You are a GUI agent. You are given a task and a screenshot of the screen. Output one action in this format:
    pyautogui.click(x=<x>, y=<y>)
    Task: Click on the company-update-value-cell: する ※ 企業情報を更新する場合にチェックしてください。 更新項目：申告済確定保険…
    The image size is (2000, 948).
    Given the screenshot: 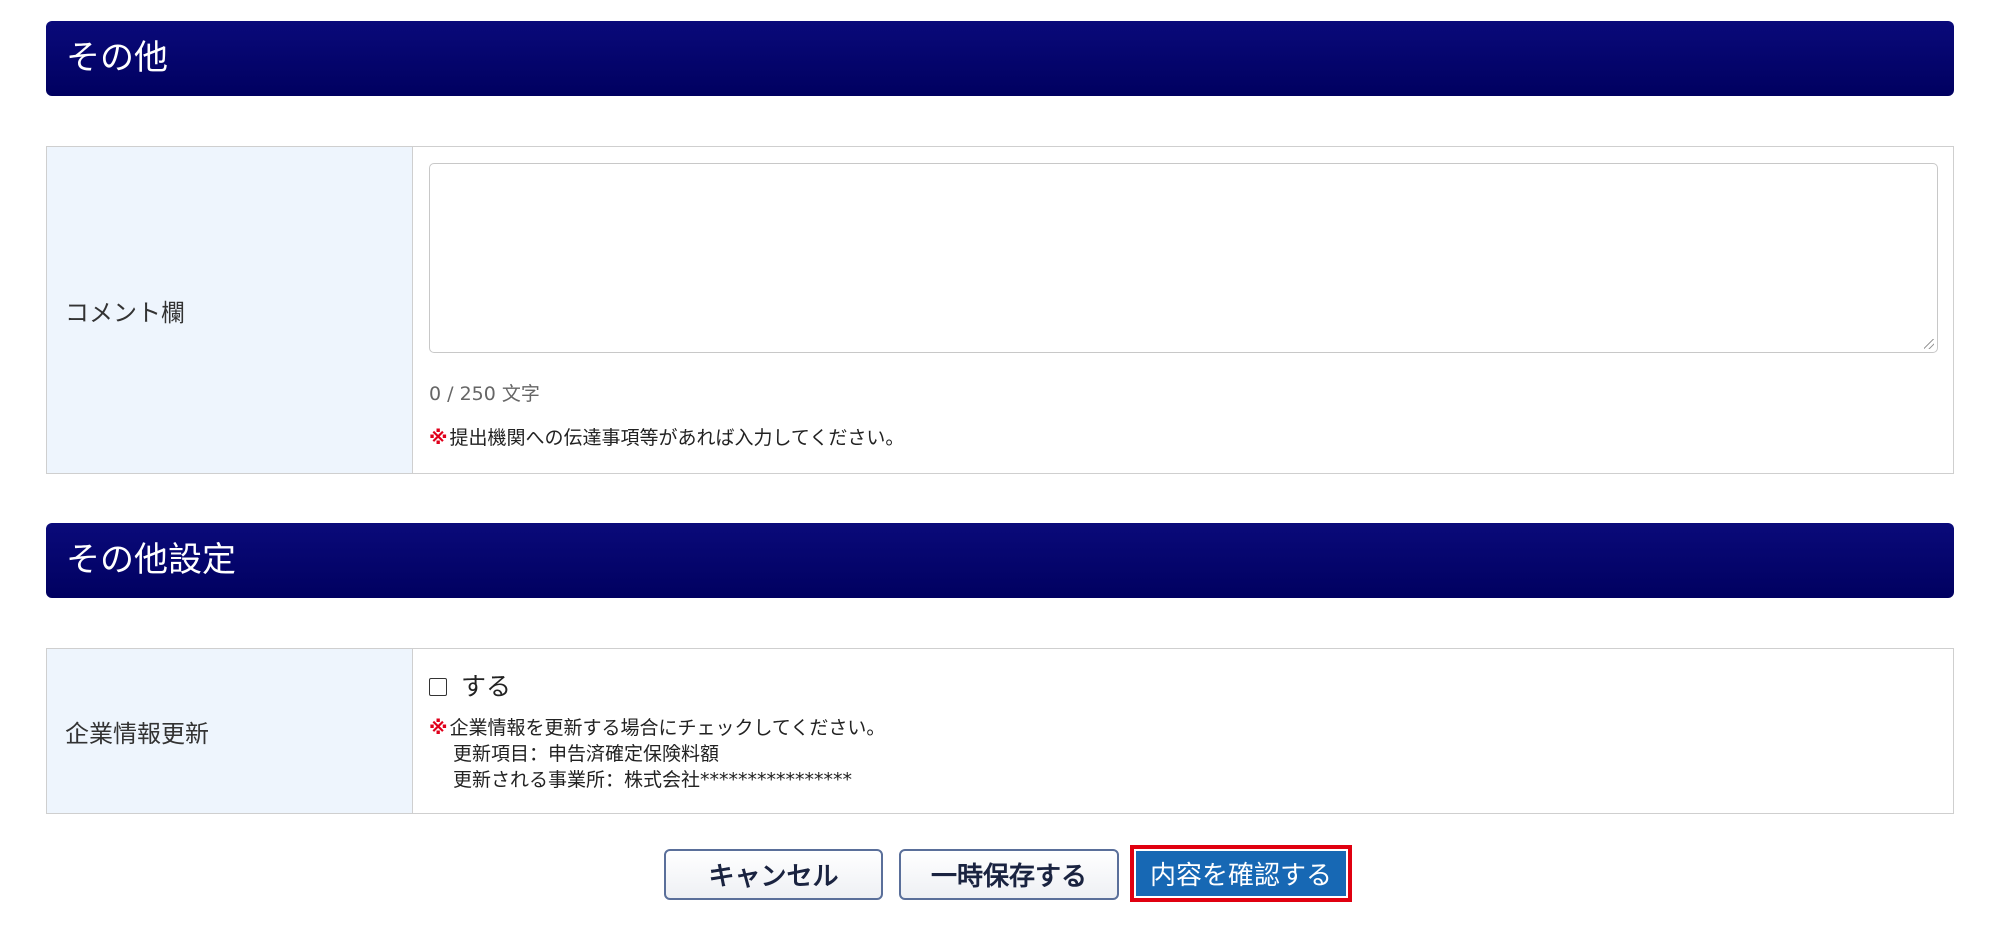 What is the action you would take?
    pyautogui.click(x=1183, y=731)
    